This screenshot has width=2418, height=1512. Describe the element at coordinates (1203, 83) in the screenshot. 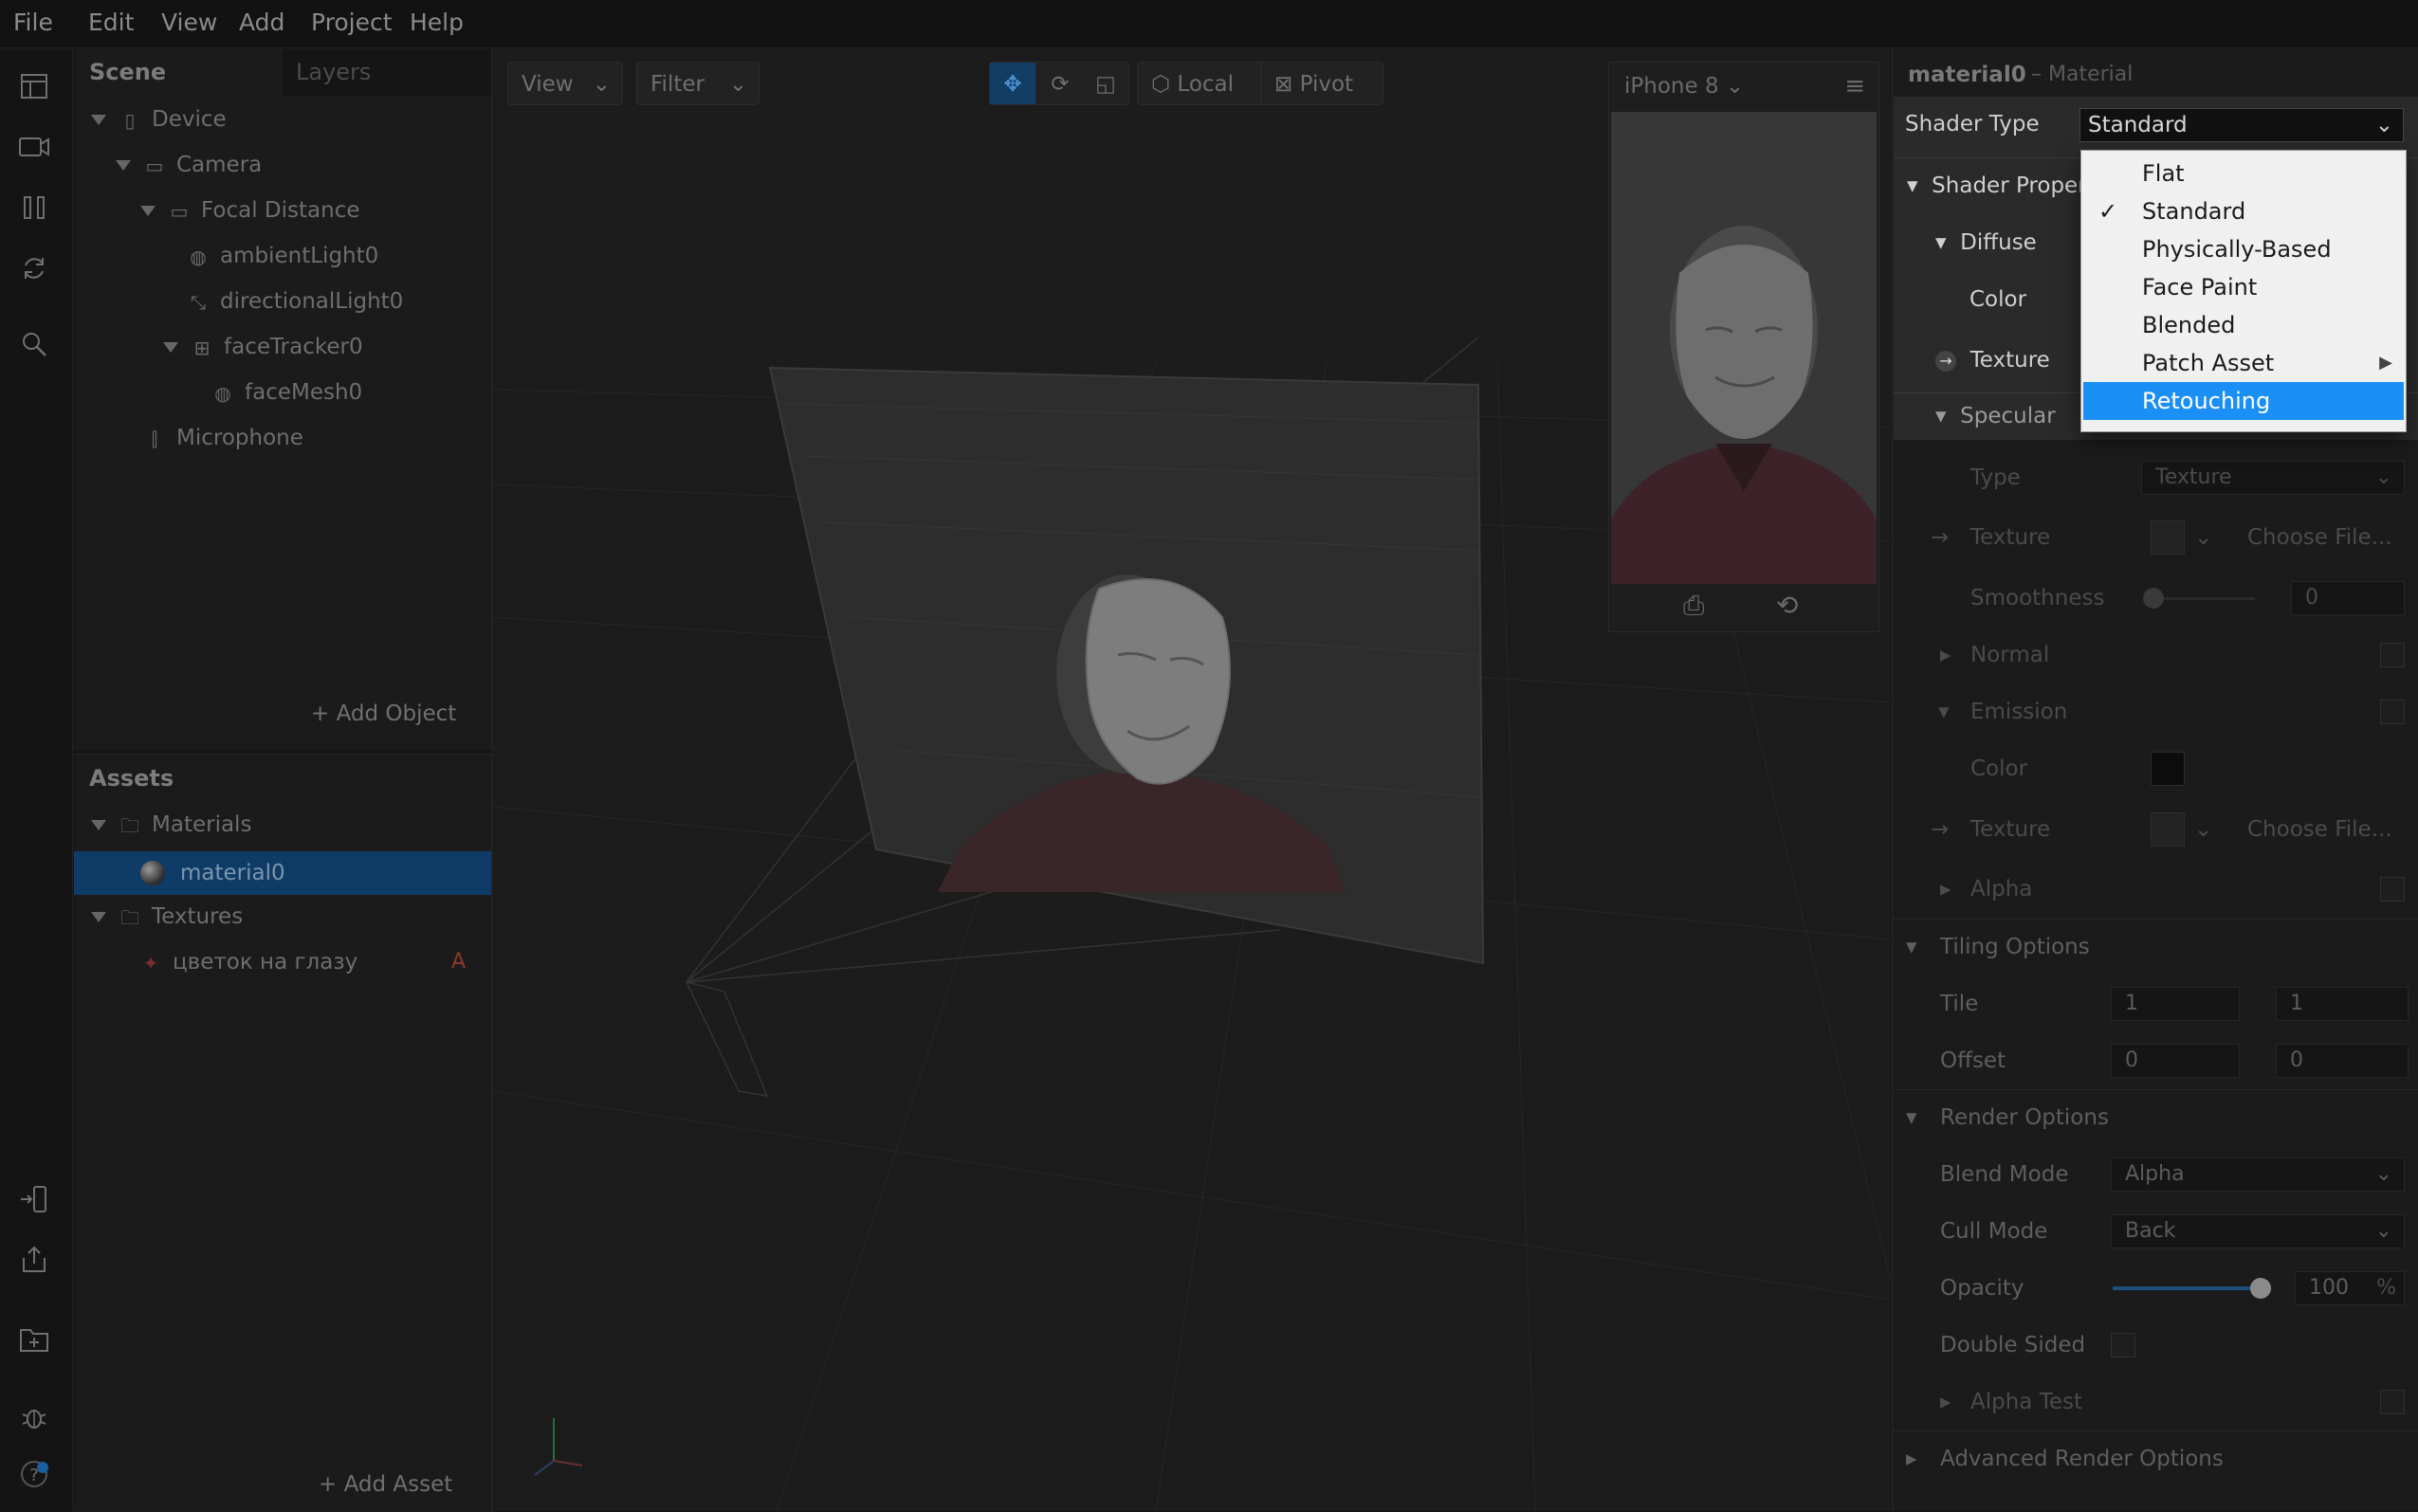

I see `local-toggle: ⬡ Local` at that location.